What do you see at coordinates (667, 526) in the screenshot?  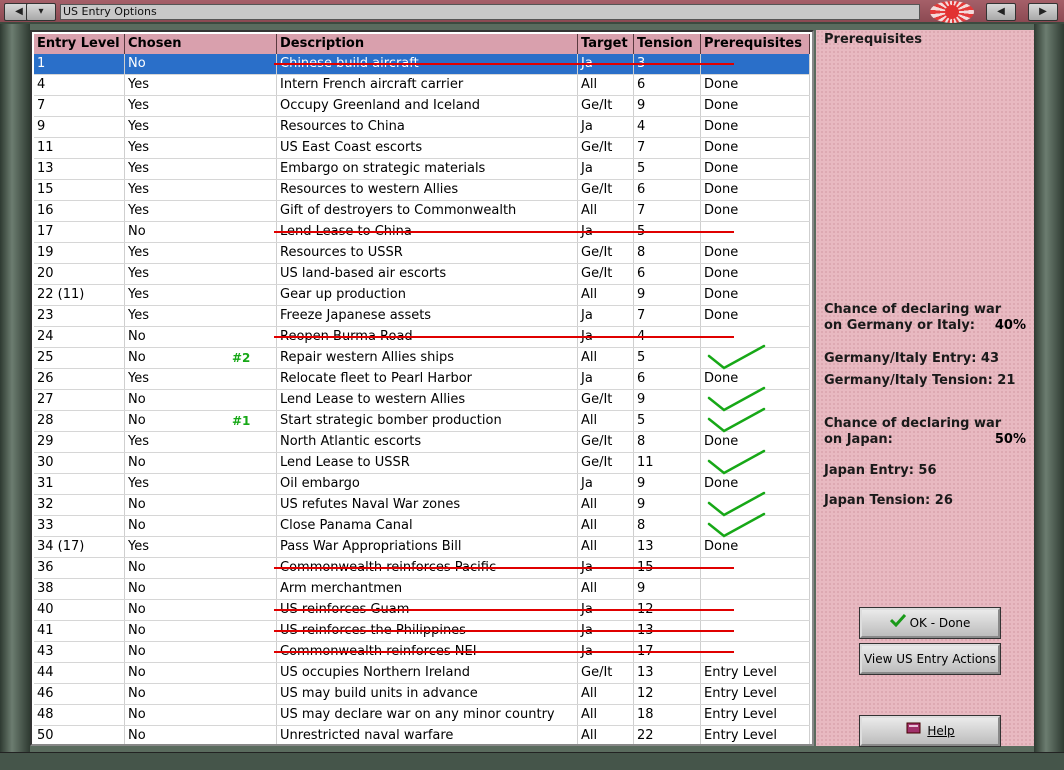 I see `cell-tension: 8` at bounding box center [667, 526].